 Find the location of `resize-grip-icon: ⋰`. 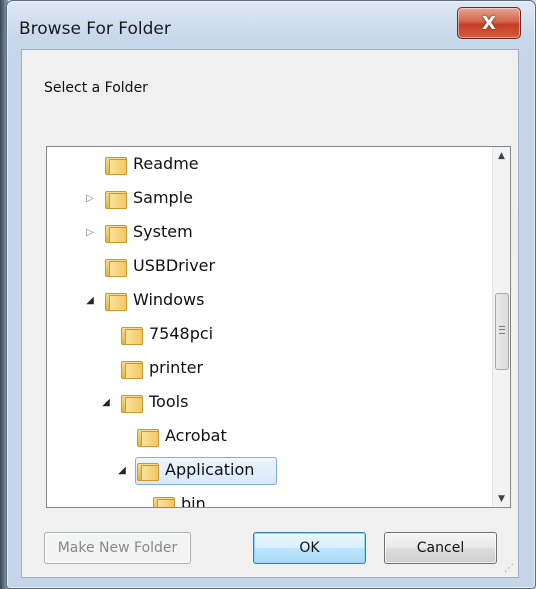

resize-grip-icon: ⋰ is located at coordinates (509, 568).